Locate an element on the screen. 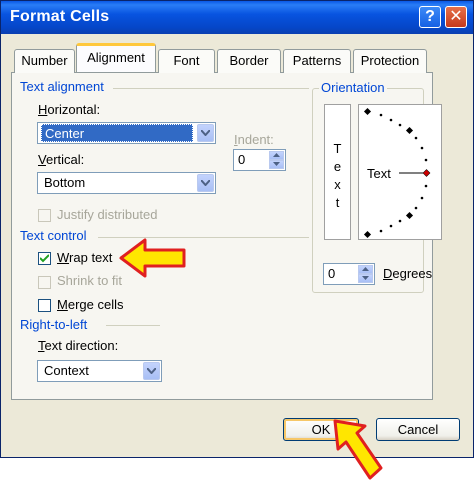 The width and height of the screenshot is (474, 483). vertical-letter: T is located at coordinates (337, 148).